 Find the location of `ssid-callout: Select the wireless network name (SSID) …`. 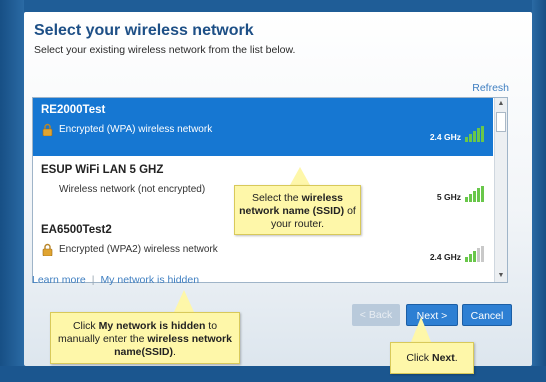

ssid-callout: Select the wireless network name (SSID) … is located at coordinates (297, 210).